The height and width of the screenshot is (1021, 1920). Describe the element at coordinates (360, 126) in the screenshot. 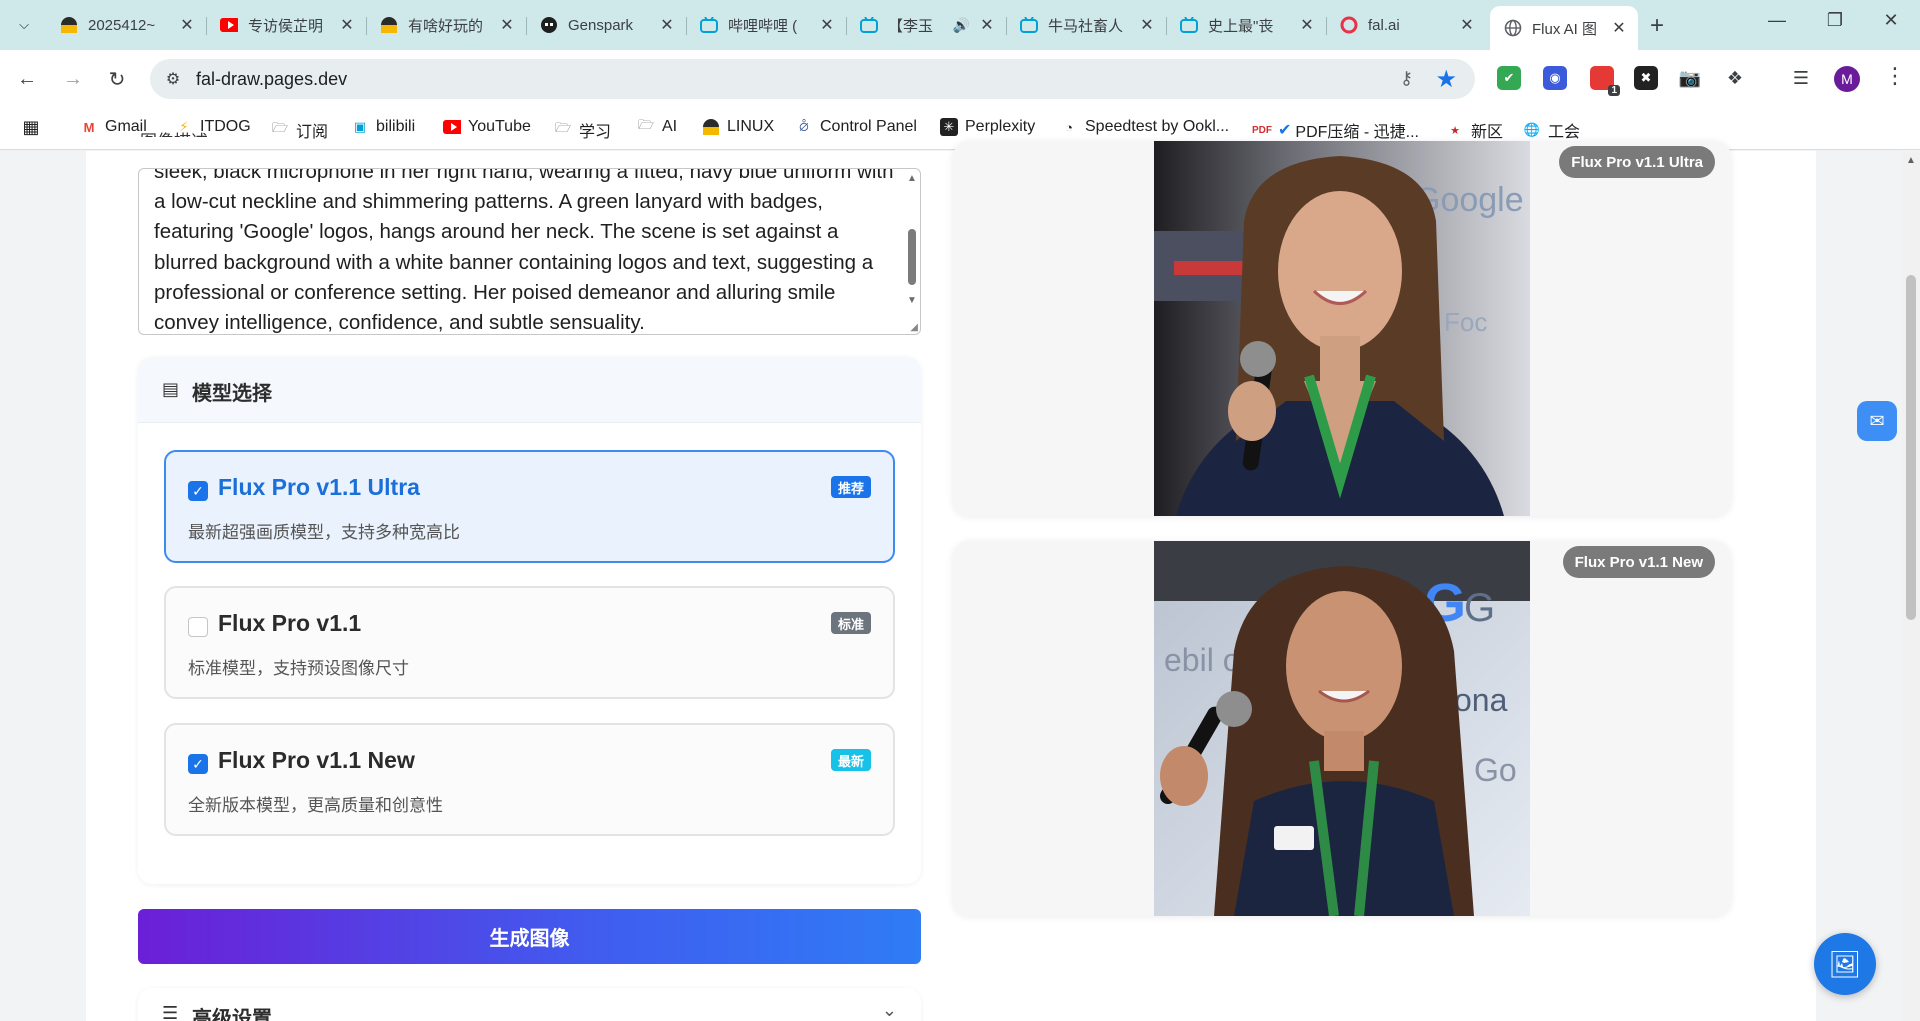

I see `bilibili-icon: ▣` at that location.